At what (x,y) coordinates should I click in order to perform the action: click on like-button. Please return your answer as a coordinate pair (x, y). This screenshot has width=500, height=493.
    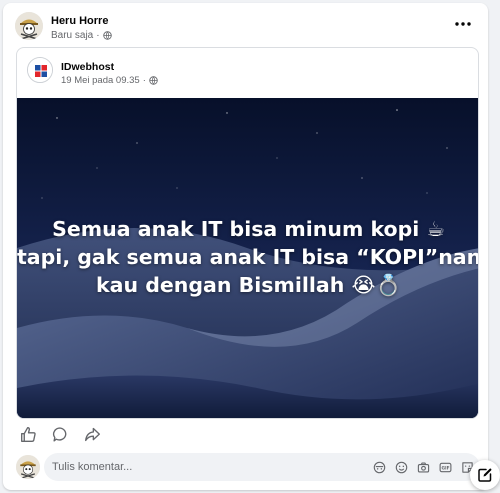
    Looking at the image, I should click on (28, 434).